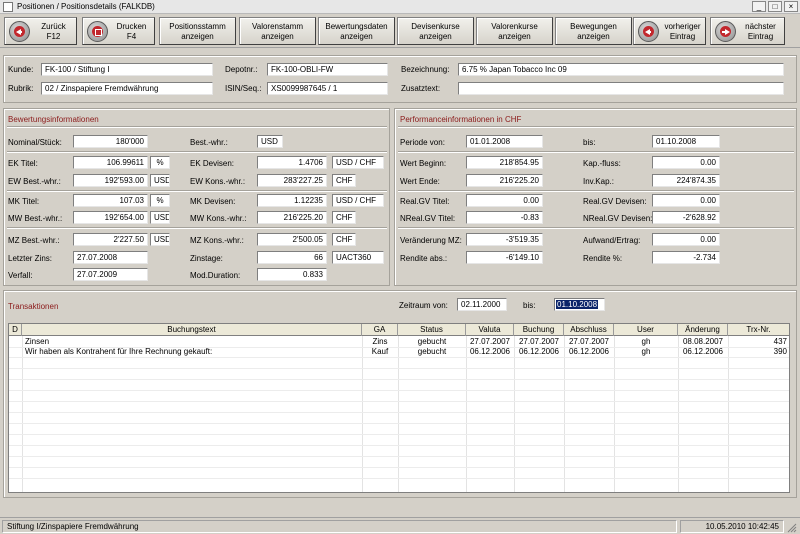  What do you see at coordinates (292, 200) in the screenshot?
I see `mkdevisen-field: 1.12235` at bounding box center [292, 200].